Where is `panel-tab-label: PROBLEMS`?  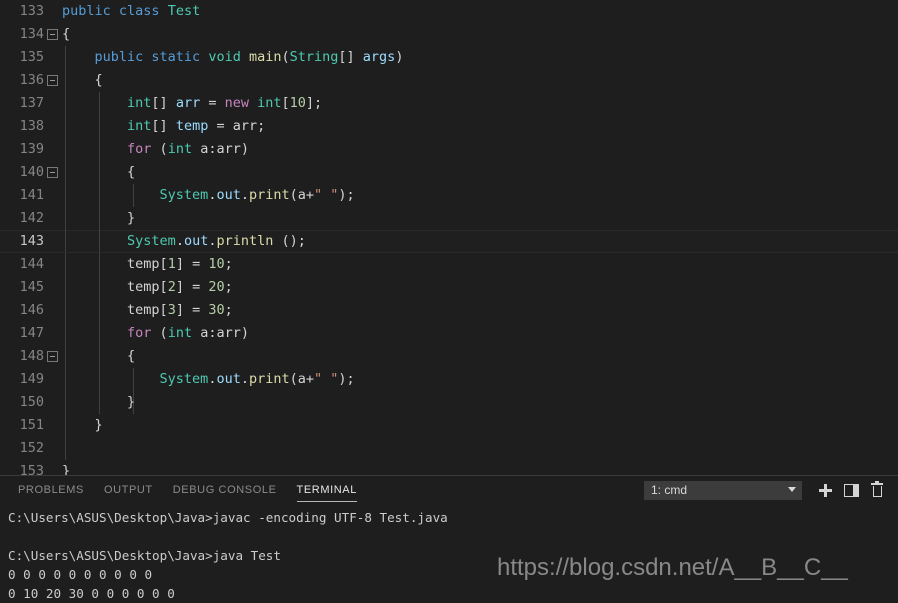
panel-tab-label: PROBLEMS is located at coordinates (51, 490).